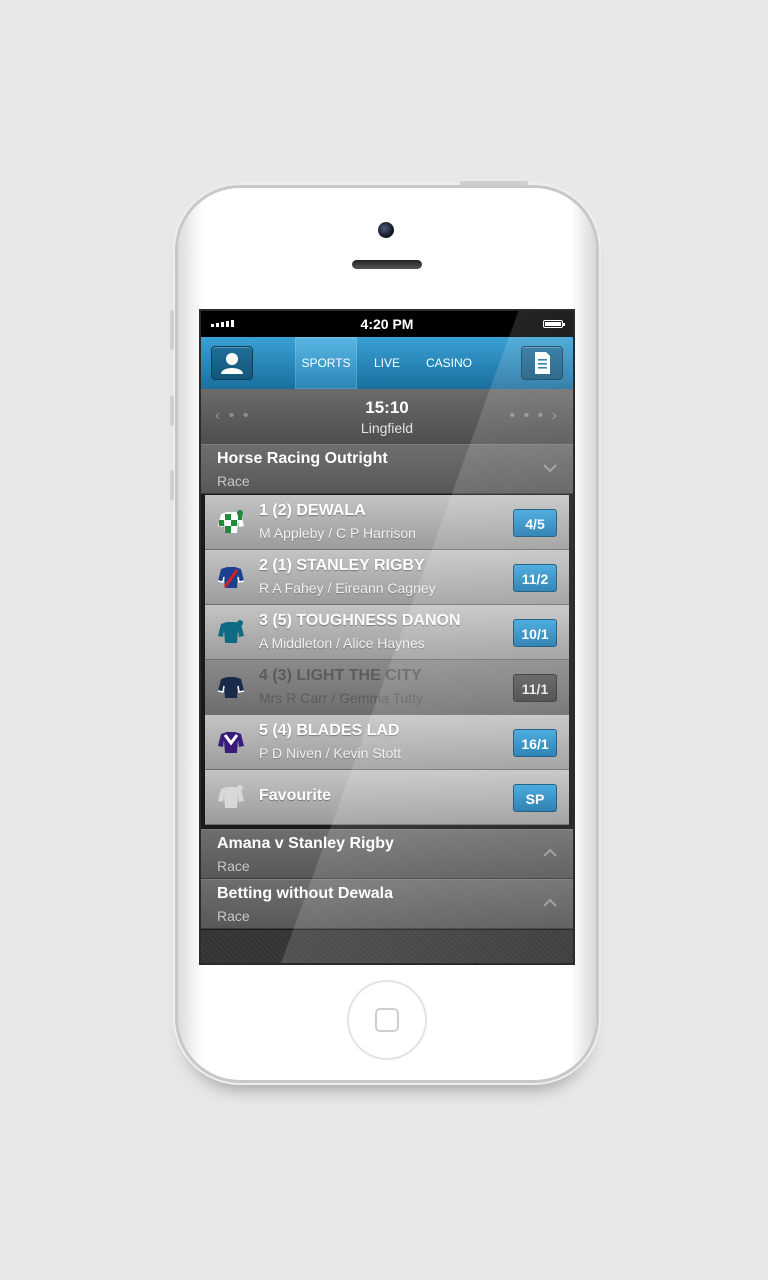 The height and width of the screenshot is (1280, 768). I want to click on market-header: Amana v Stanley Rigby Race, so click(387, 854).